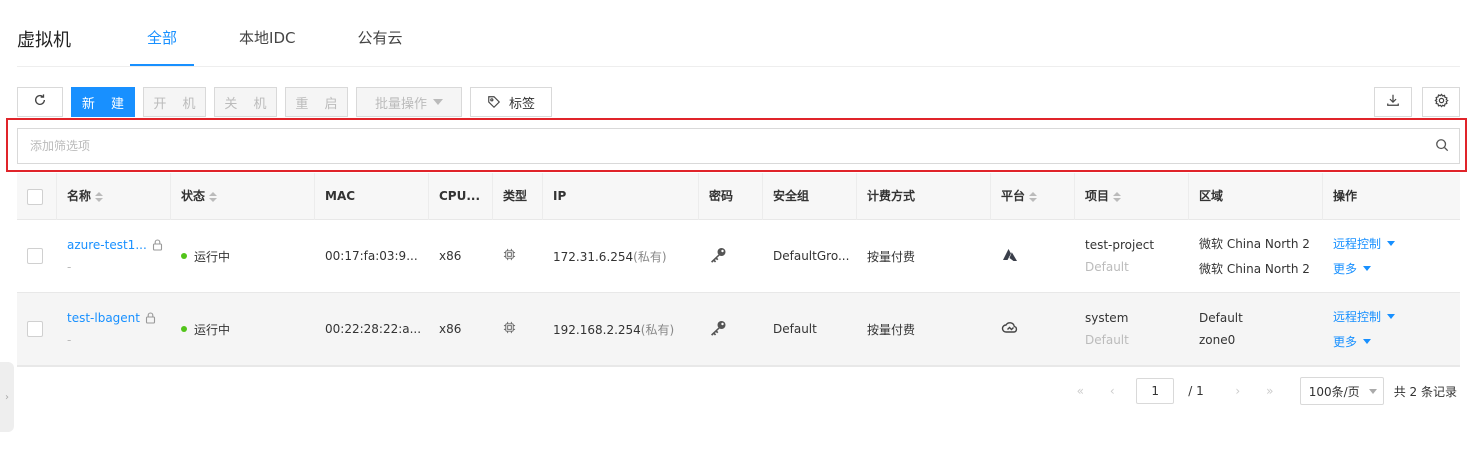 This screenshot has width=1474, height=452. Describe the element at coordinates (924, 196) in the screenshot. I see `column-billing: 计费方式` at that location.